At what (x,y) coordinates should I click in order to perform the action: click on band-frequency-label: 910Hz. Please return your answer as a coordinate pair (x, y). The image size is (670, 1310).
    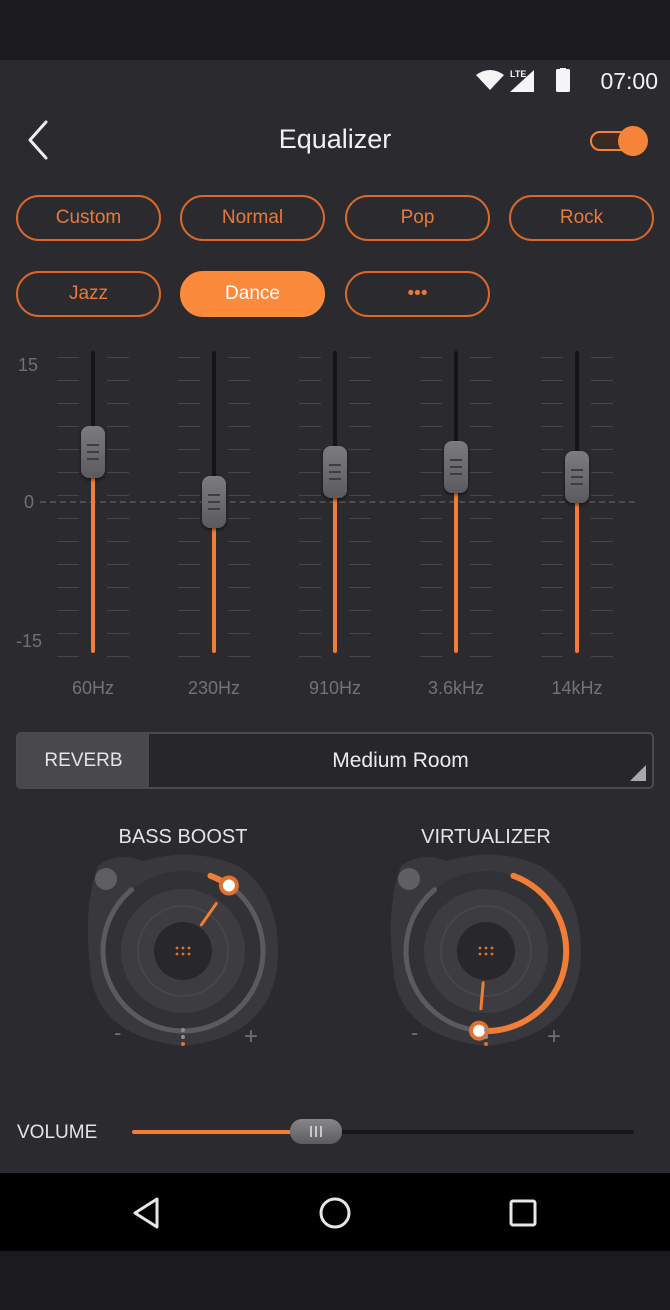
    Looking at the image, I should click on (335, 688).